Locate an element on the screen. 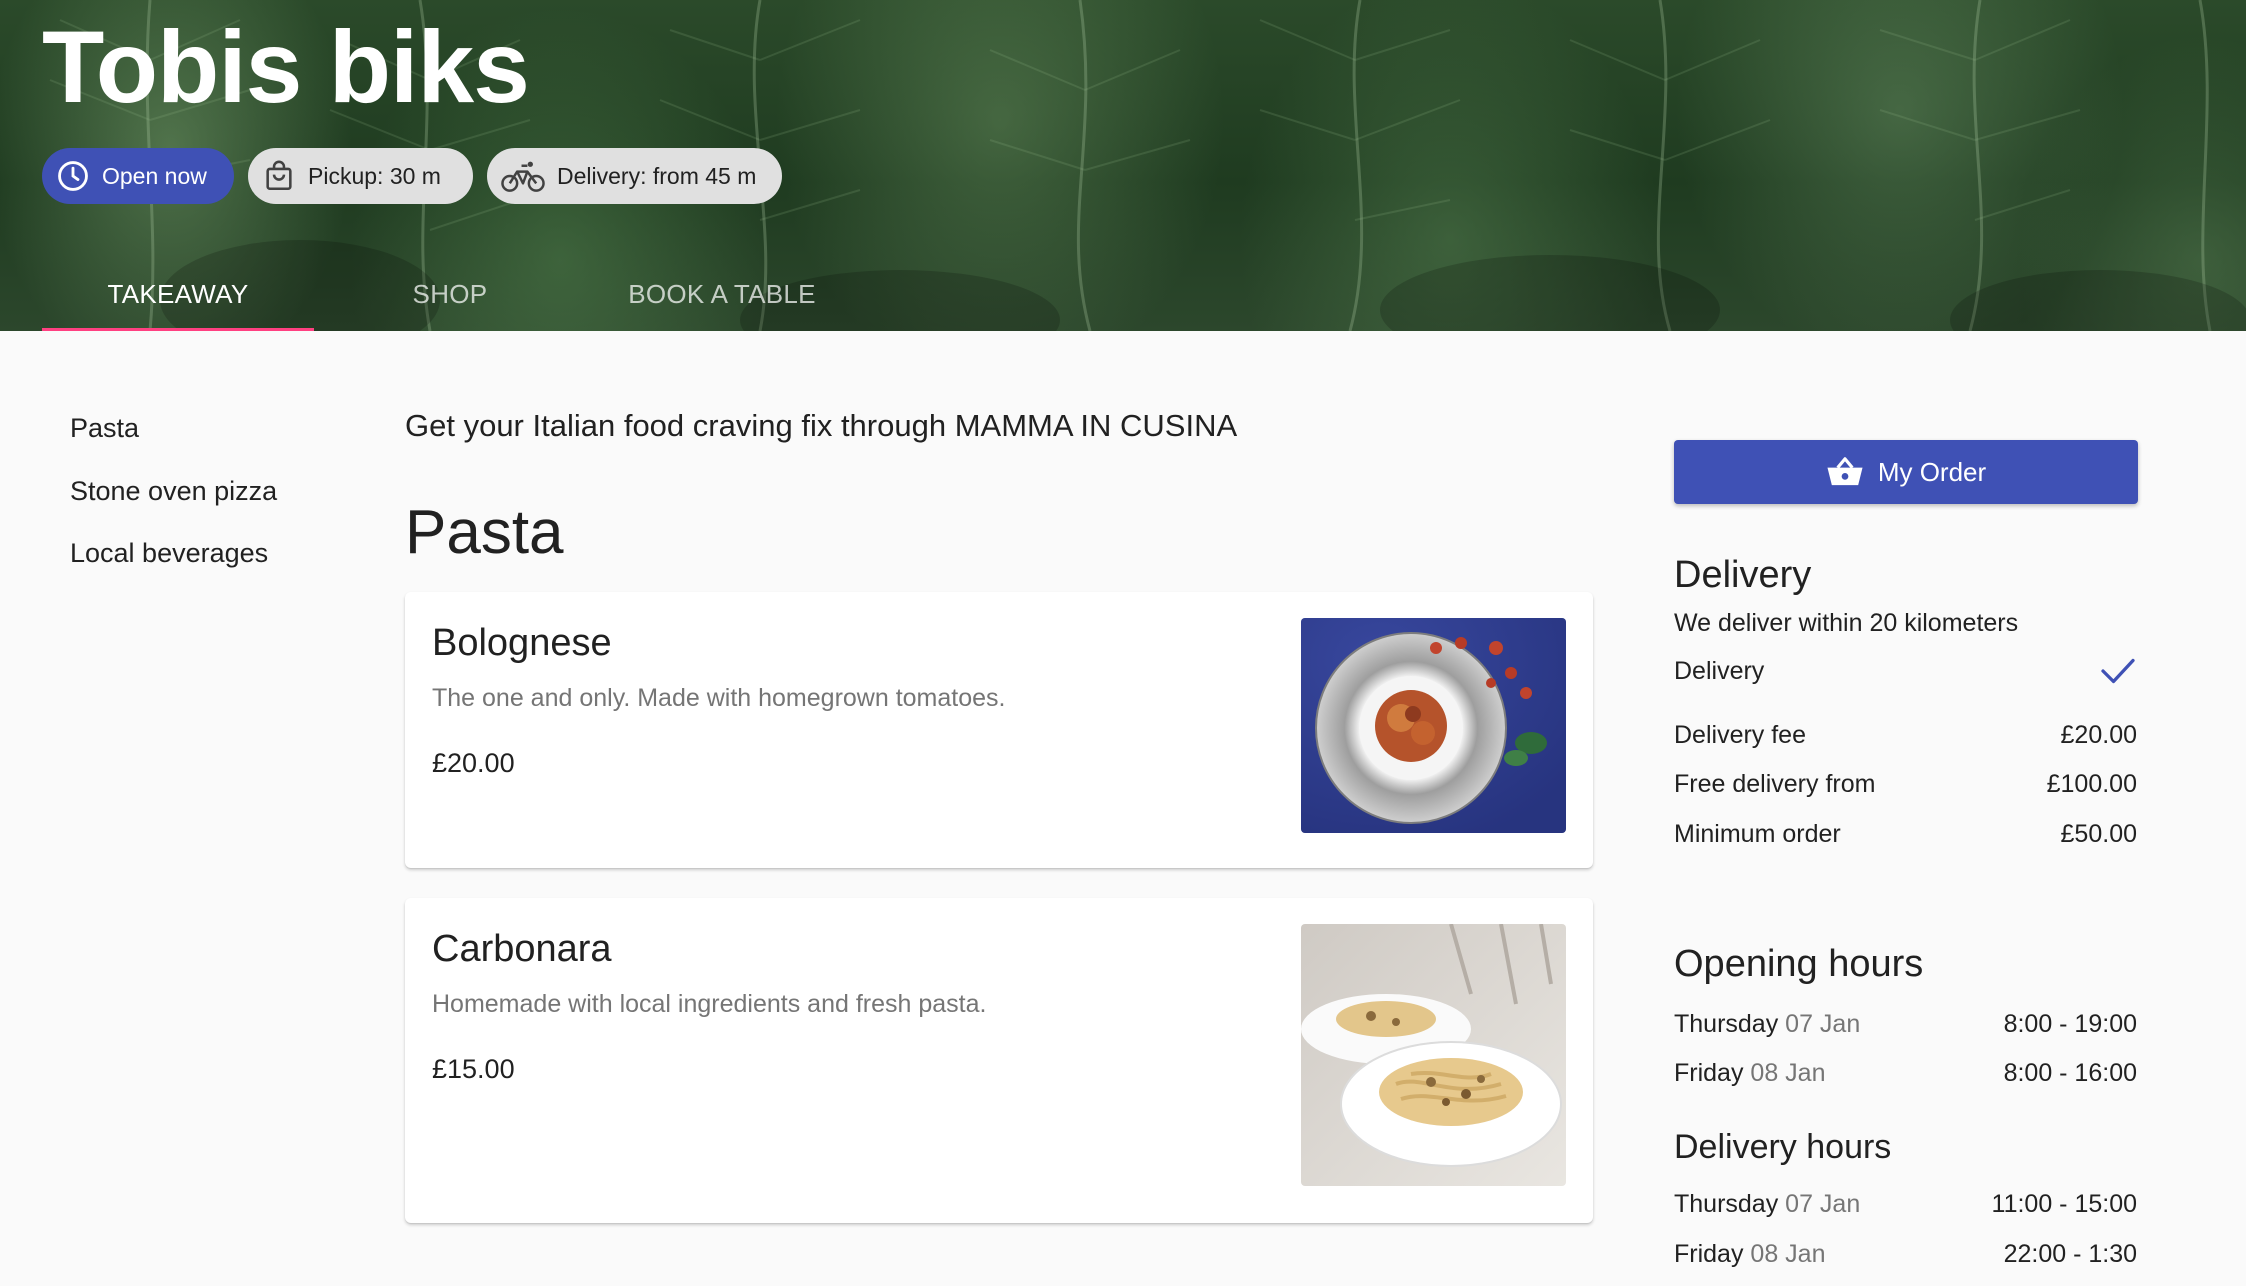  delivery-hours-row-day: Thursday 07 Jan is located at coordinates (1767, 1204).